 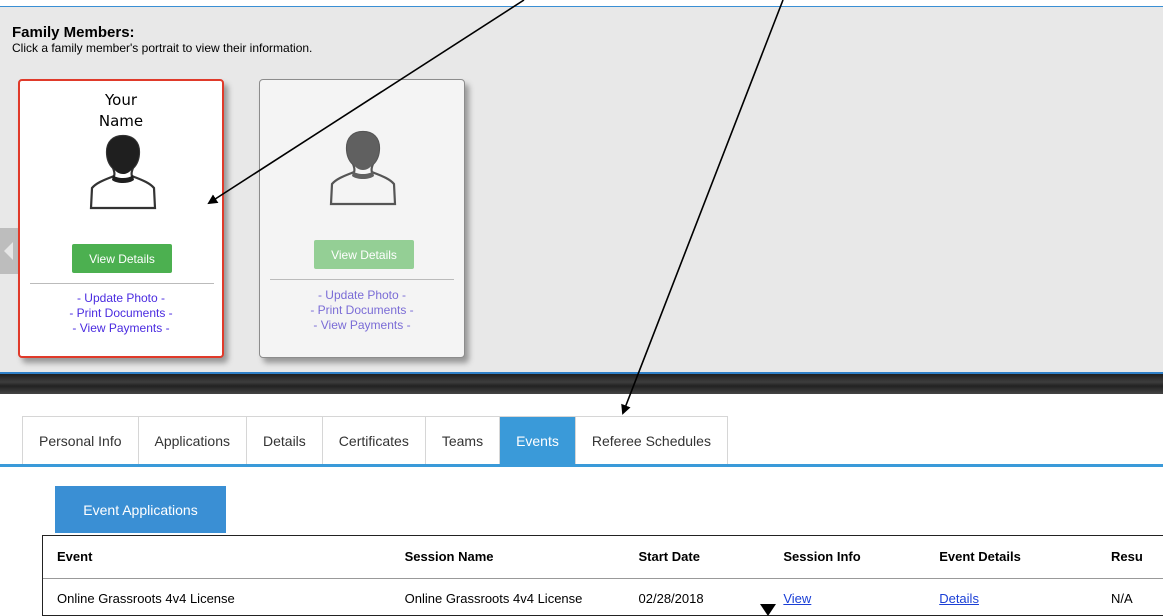 I want to click on tab-certificates: Certificates, so click(x=374, y=441).